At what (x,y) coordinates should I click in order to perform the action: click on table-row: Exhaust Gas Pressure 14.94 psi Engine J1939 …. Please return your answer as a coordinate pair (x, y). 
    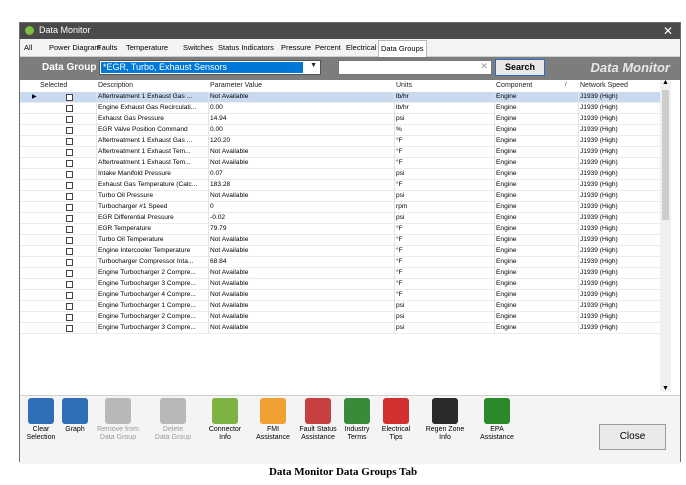
    Looking at the image, I should click on (340, 119).